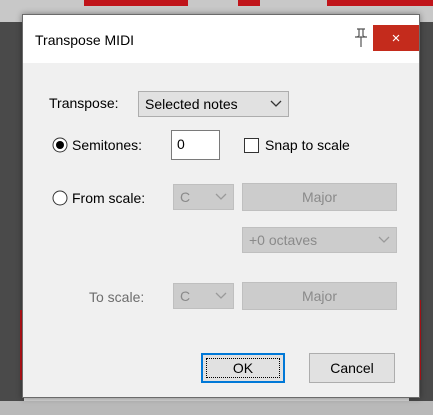 The image size is (433, 415). Describe the element at coordinates (283, 240) in the screenshot. I see `octaves-value: +0 octaves` at that location.